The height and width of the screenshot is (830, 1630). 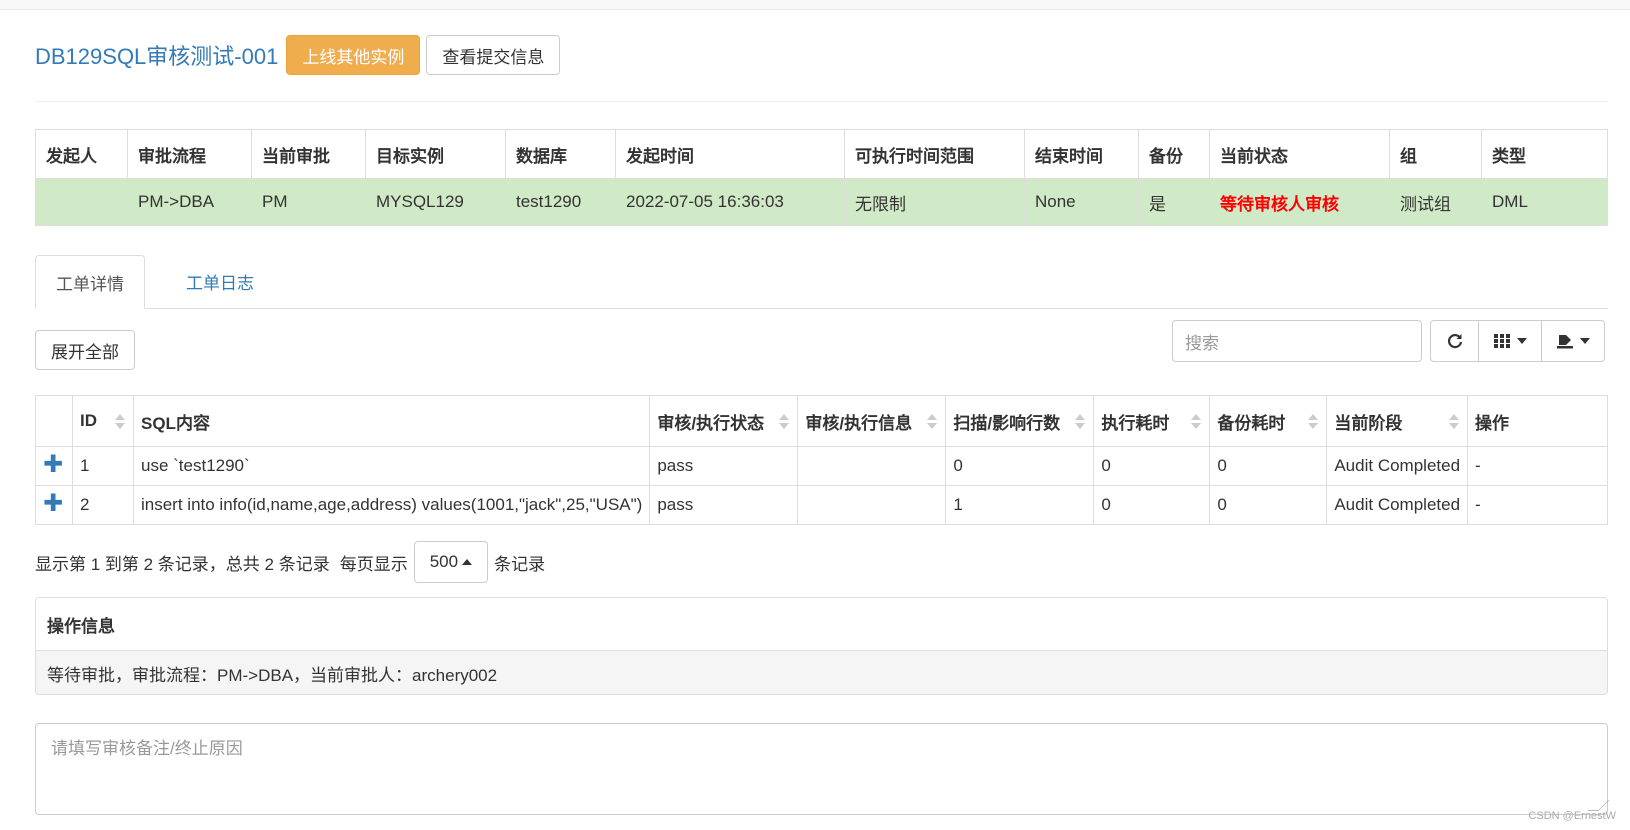 I want to click on records-label: 条记录, so click(x=520, y=564).